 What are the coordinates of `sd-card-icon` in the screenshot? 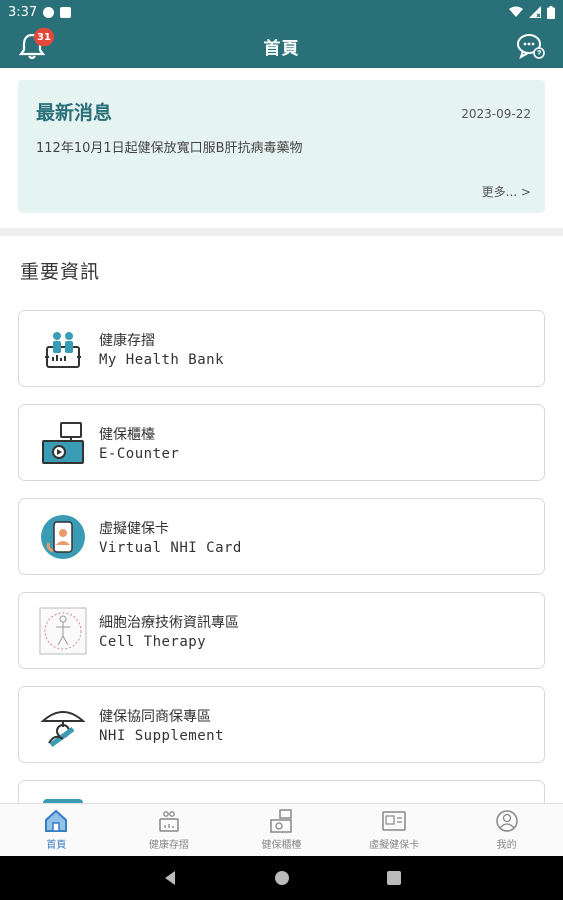 It's located at (66, 12).